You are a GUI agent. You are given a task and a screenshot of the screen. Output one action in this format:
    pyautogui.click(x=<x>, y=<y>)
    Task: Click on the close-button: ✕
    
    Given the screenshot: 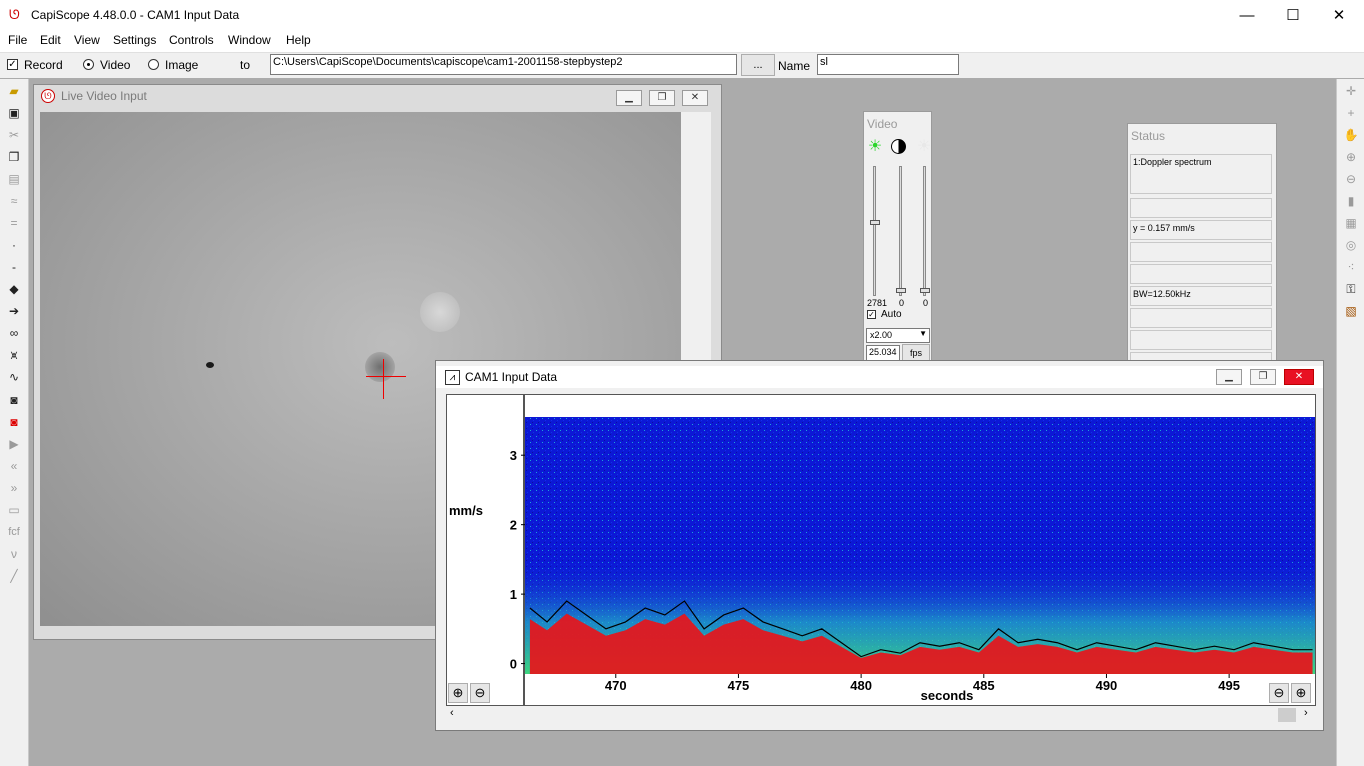 What is the action you would take?
    pyautogui.click(x=1339, y=15)
    